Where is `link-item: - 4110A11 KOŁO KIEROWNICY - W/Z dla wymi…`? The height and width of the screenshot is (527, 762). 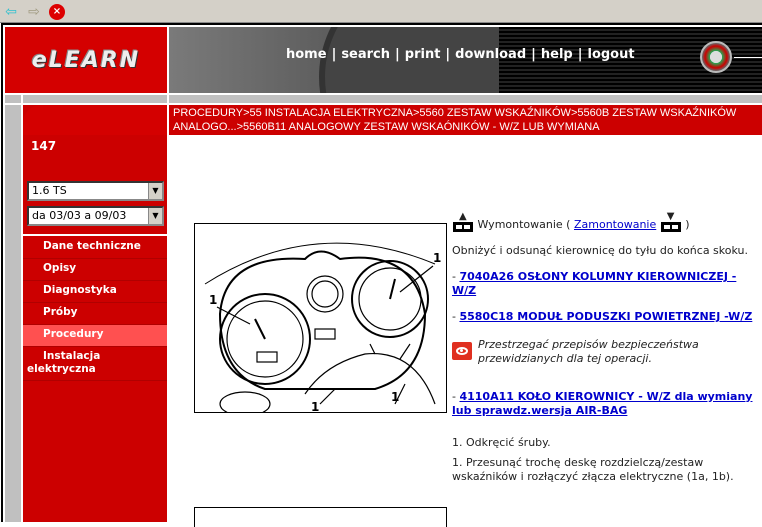
link-item: - 4110A11 KOŁO KIEROWNICY - W/Z dla wymi… is located at coordinates (602, 403).